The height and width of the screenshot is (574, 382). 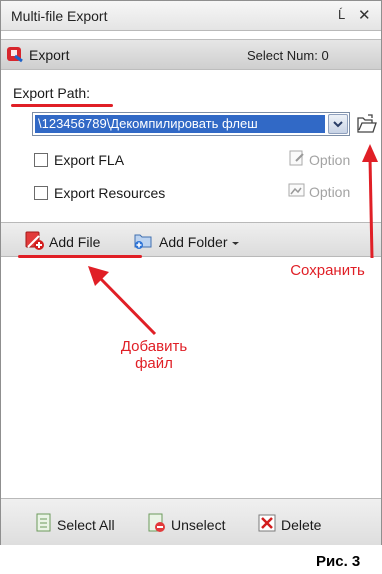 I want to click on add-file-button: Add File, so click(x=61, y=241).